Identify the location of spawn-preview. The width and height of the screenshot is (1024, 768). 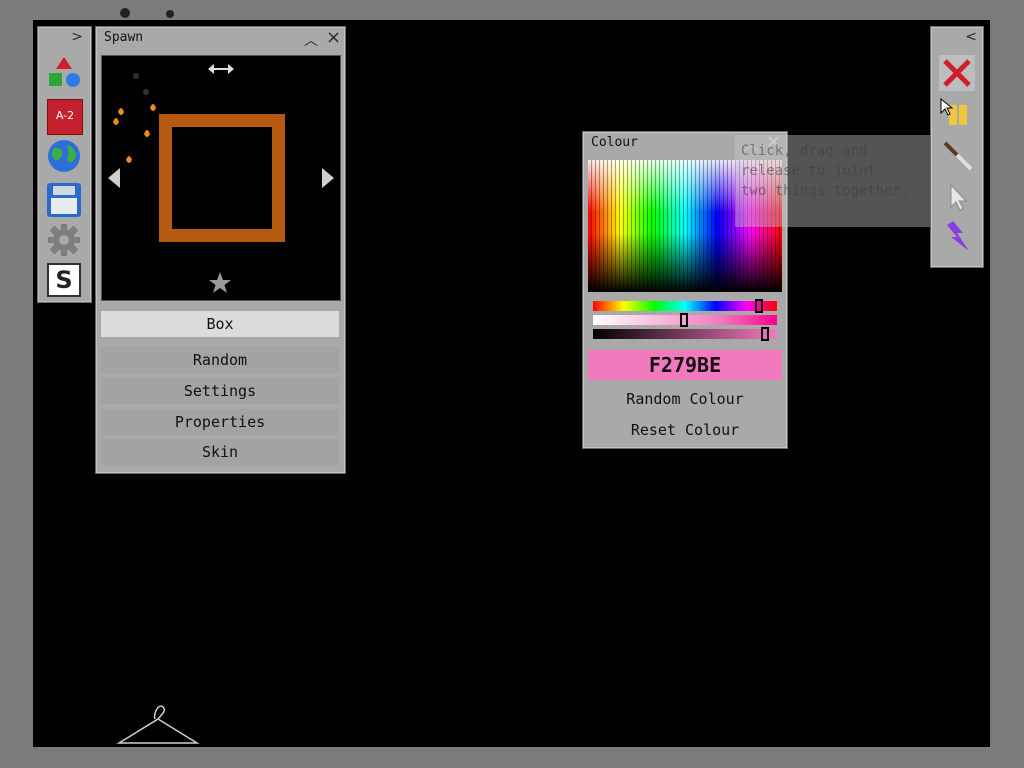
(221, 178).